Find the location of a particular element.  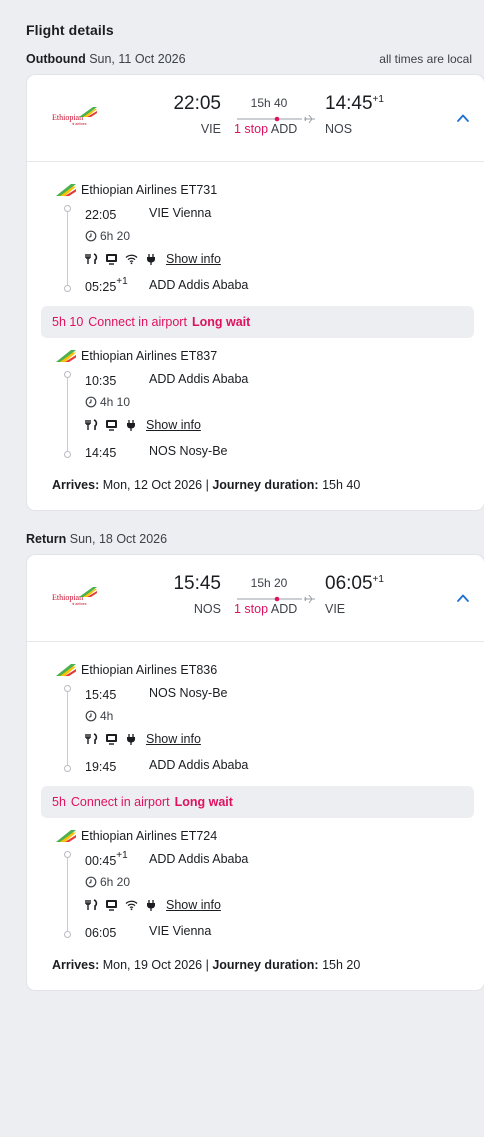

segment-airline-header: Ethiopian Airlines ET836 is located at coordinates (269, 670).